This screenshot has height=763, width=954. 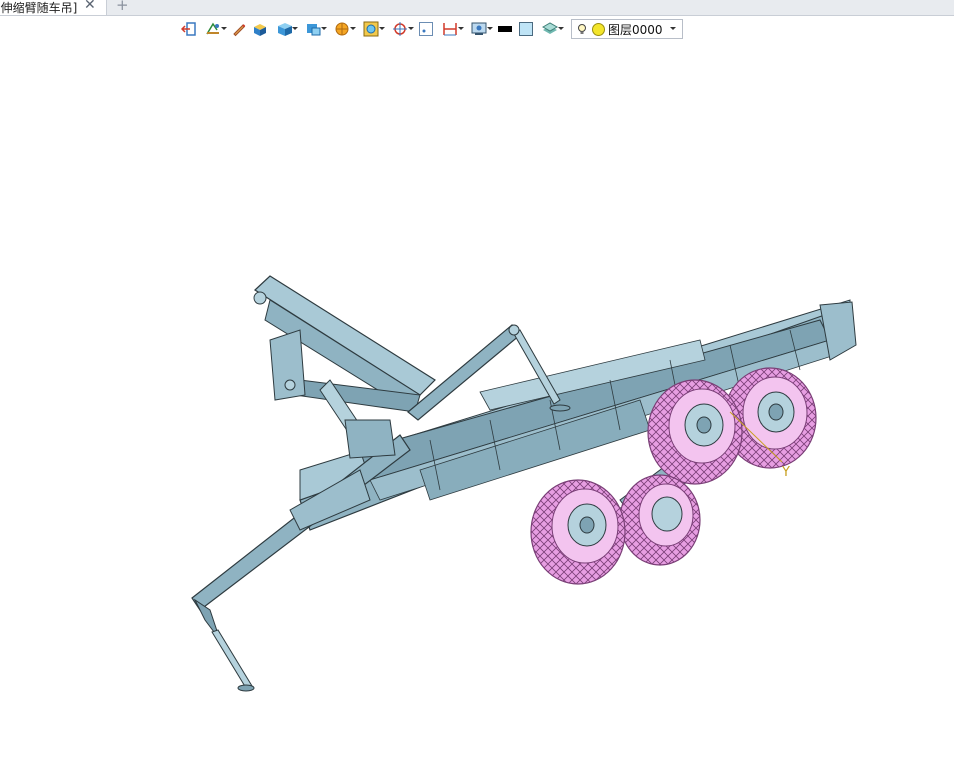 What do you see at coordinates (578, 532) in the screenshot?
I see `wheel-front-left` at bounding box center [578, 532].